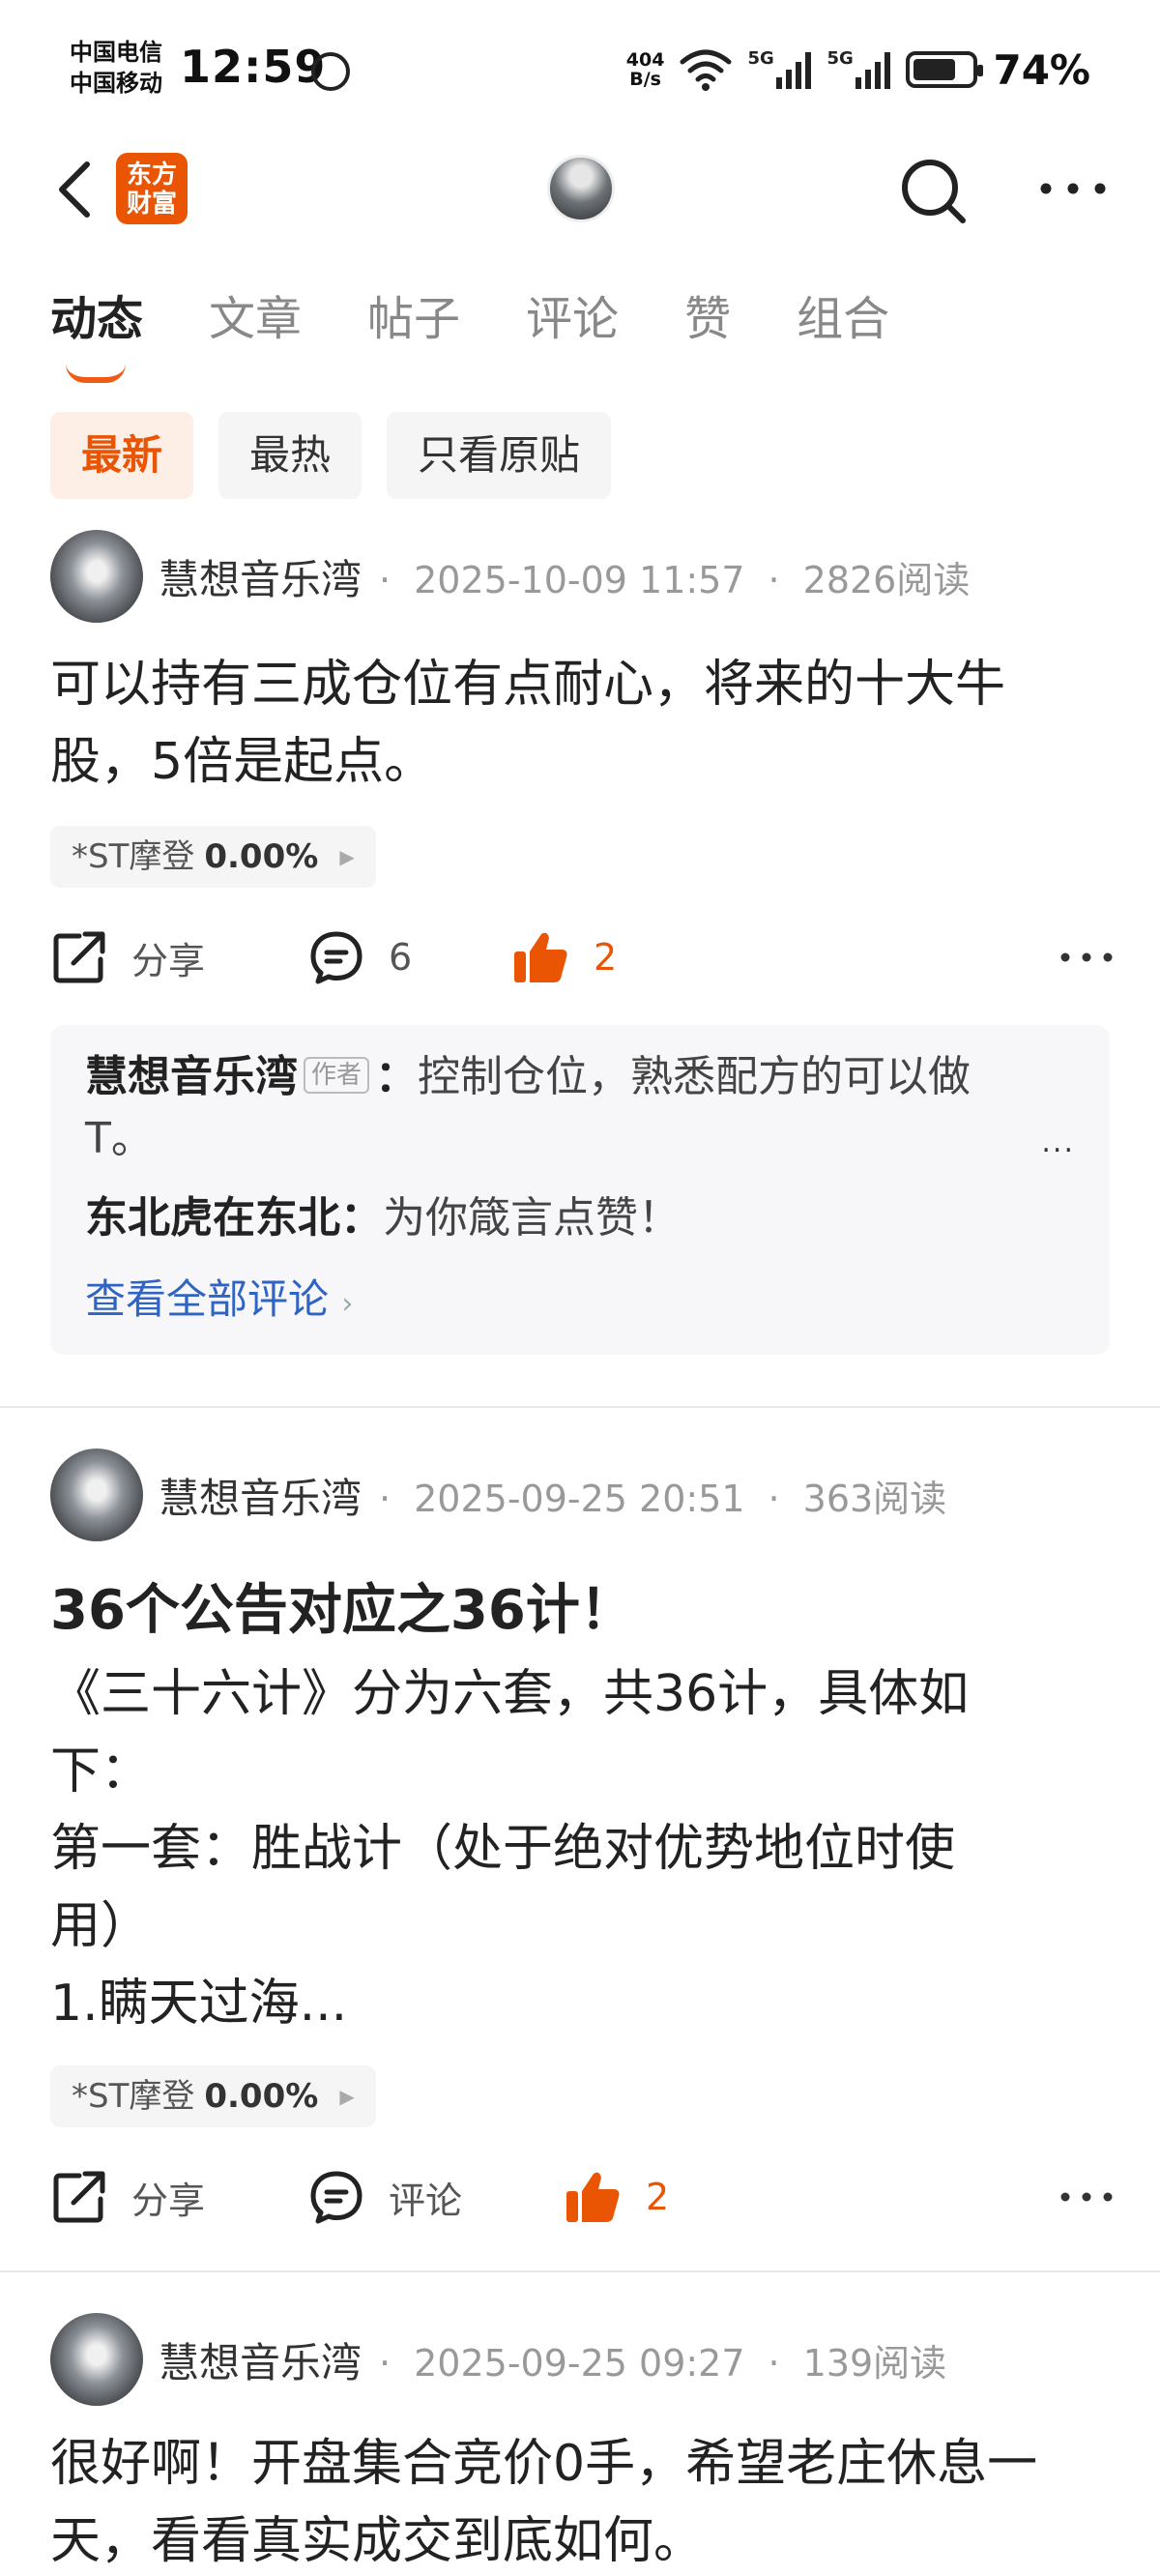 The width and height of the screenshot is (1160, 2576). Describe the element at coordinates (426, 2200) in the screenshot. I see `comment-label: 评论` at that location.